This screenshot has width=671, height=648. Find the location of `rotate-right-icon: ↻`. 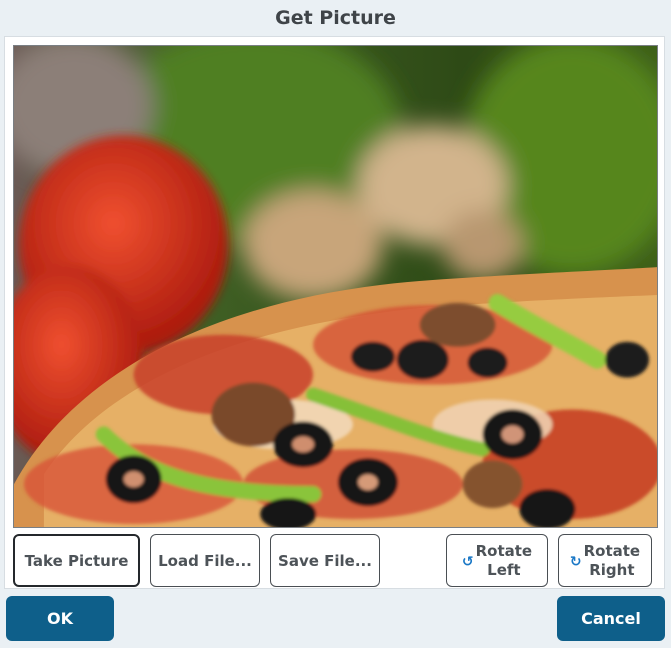

rotate-right-icon: ↻ is located at coordinates (575, 562).